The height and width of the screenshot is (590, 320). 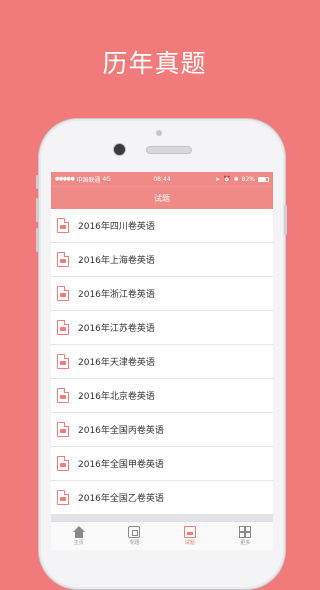 I want to click on list-item-label: 2016年上海卷英语, so click(x=116, y=261).